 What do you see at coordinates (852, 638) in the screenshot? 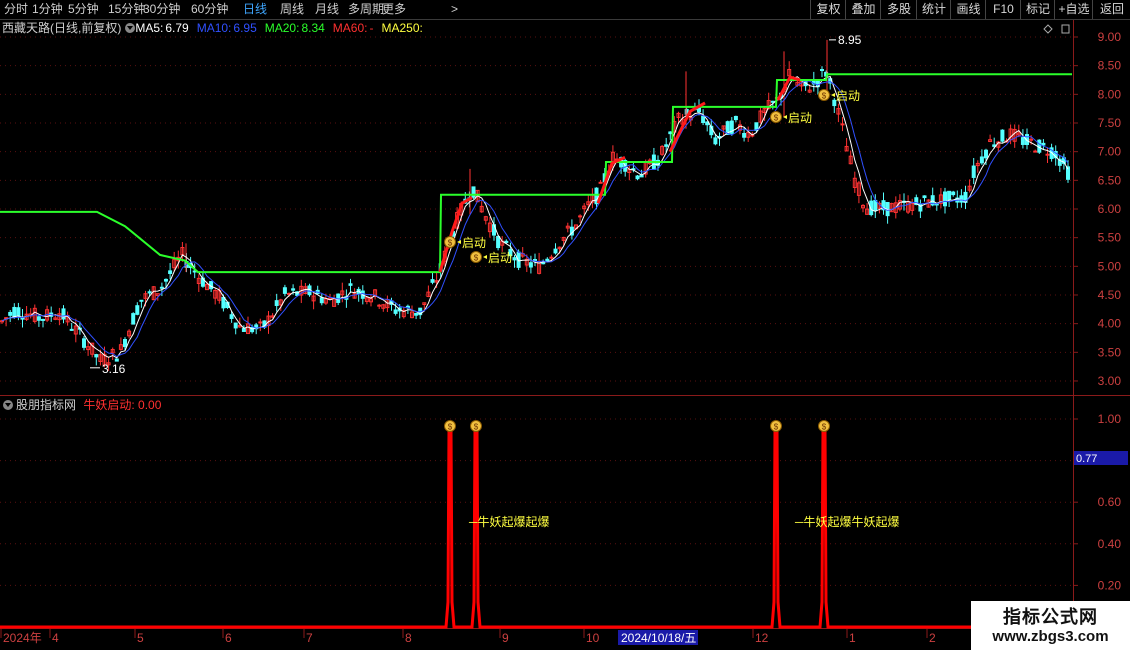
I see `time-label: 1` at bounding box center [852, 638].